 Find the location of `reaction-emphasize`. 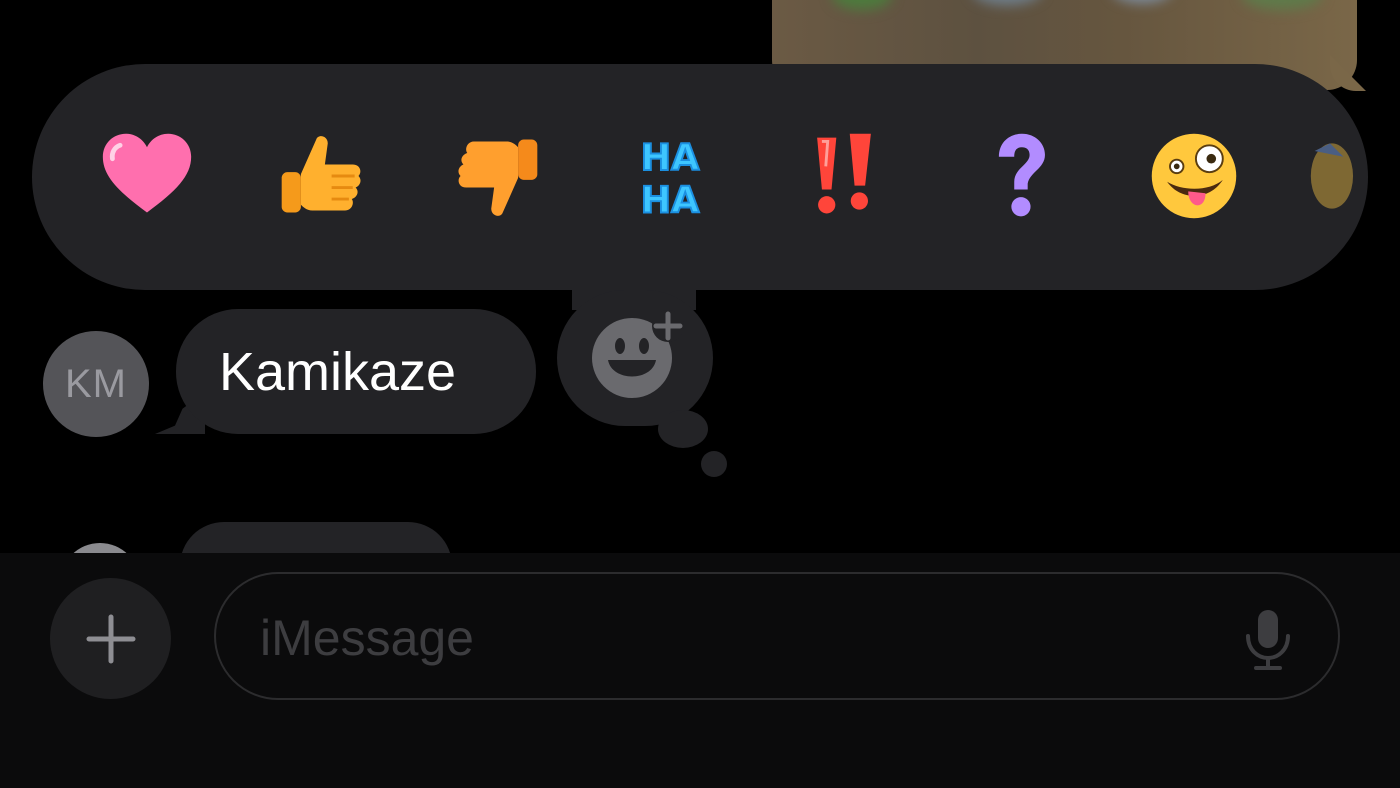

reaction-emphasize is located at coordinates (844, 176).